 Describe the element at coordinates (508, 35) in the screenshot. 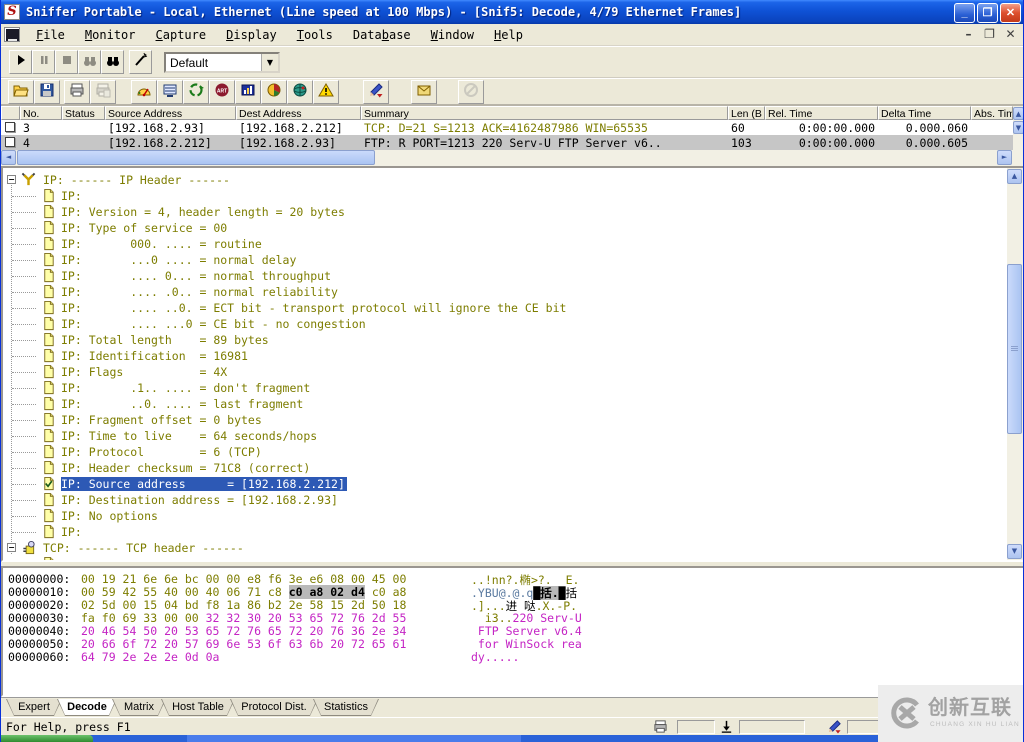

I see `menu-help: Help` at that location.